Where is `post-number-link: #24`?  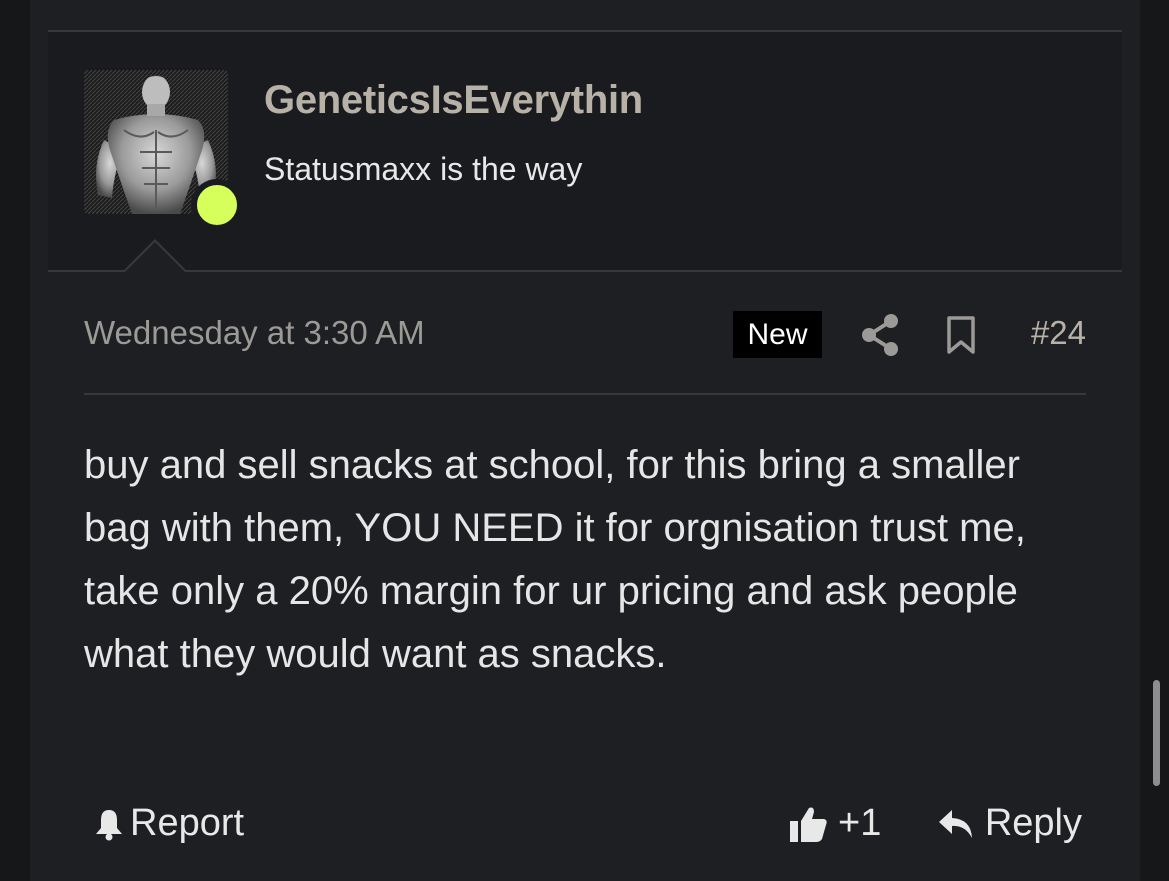
post-number-link: #24 is located at coordinates (1058, 333).